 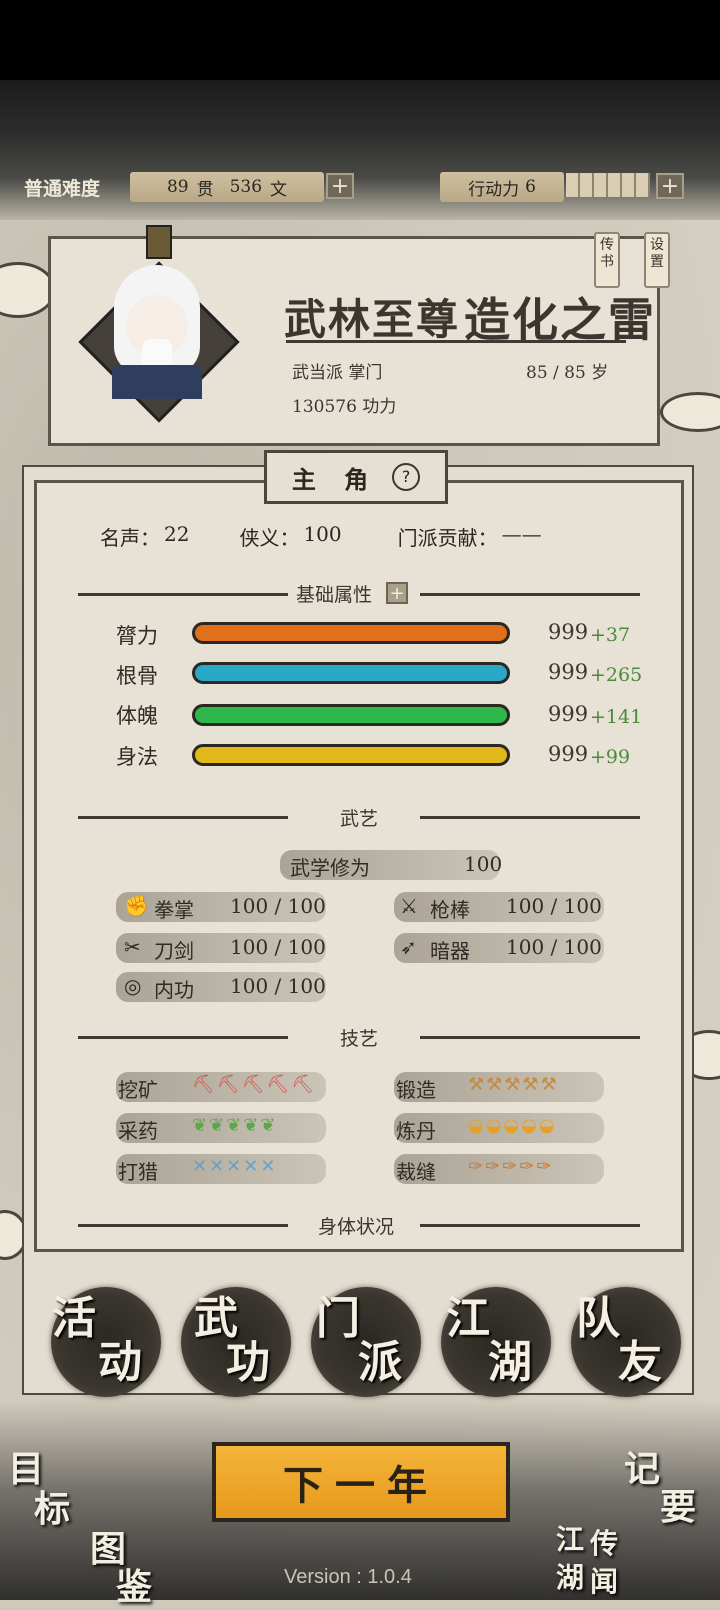 What do you see at coordinates (344, 407) in the screenshot?
I see `character-power: 130576 功力` at bounding box center [344, 407].